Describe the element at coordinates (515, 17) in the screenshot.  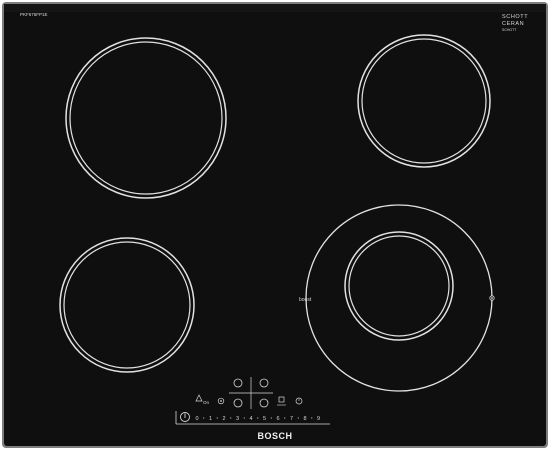
I see `glass-brand-line1: SCHOTT` at that location.